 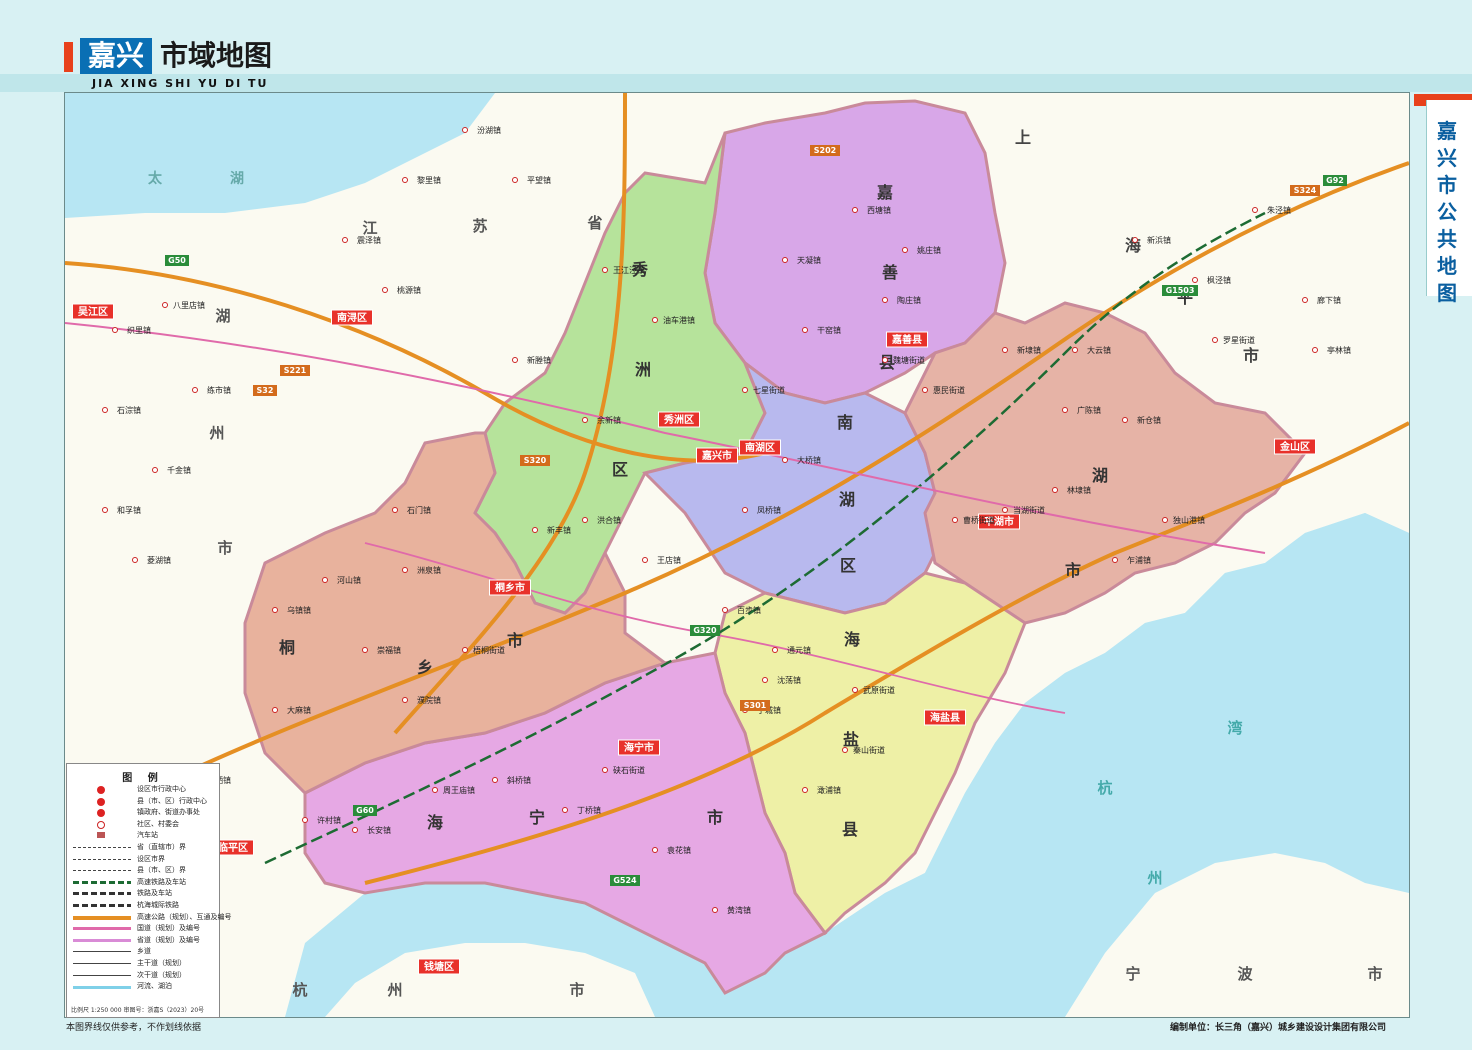 What do you see at coordinates (143, 813) in the screenshot?
I see `legend-item: 镇政府、街道办事处` at bounding box center [143, 813].